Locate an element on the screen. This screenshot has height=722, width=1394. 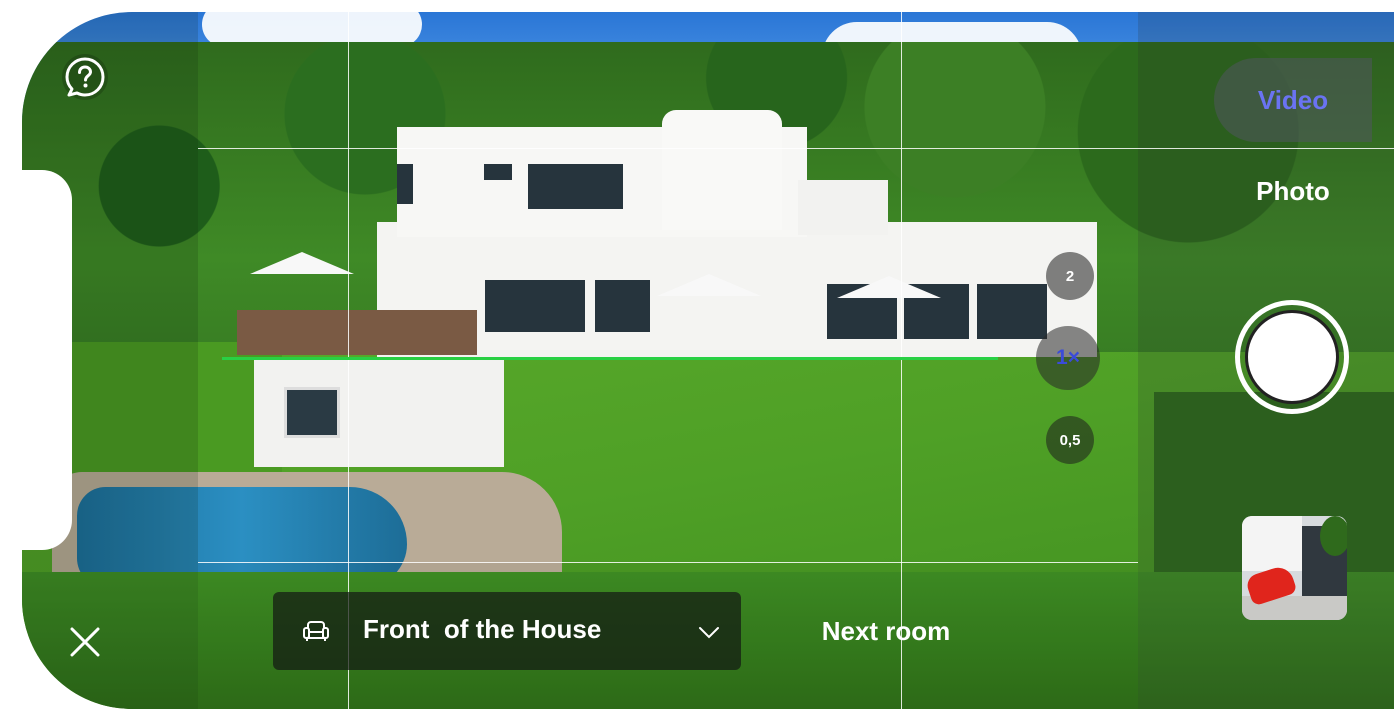
zoom-1x-button: 1× is located at coordinates (1068, 358).